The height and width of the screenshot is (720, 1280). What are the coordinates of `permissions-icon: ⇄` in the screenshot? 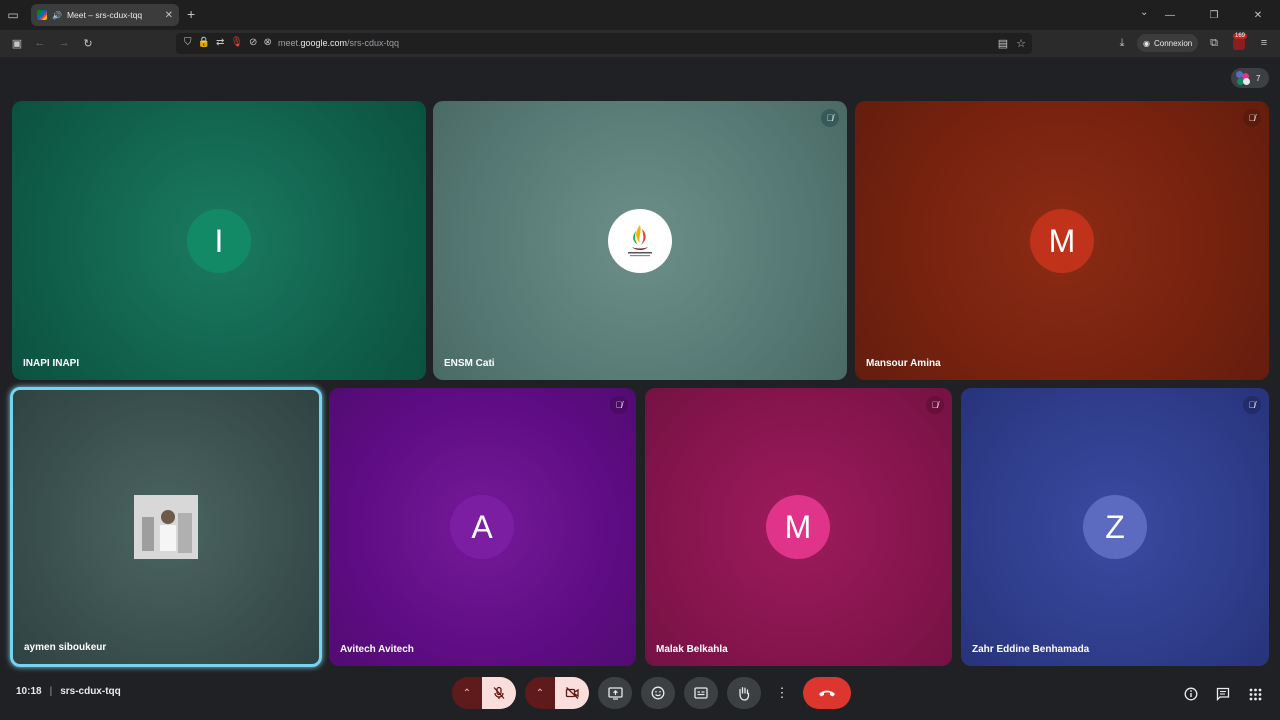 It's located at (220, 42).